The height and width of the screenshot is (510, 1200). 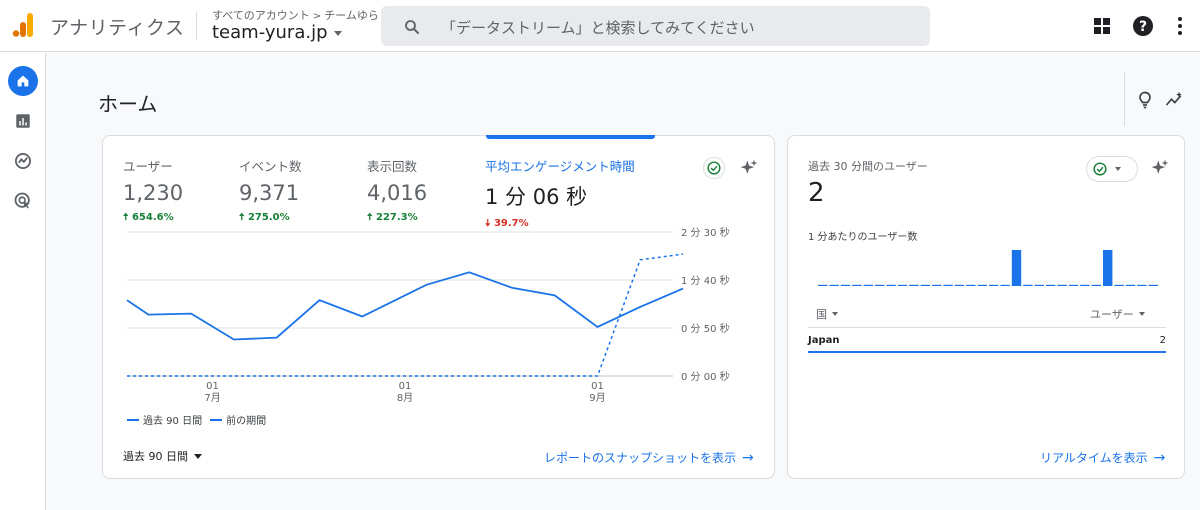 I want to click on app-title: アナリティクス, so click(x=117, y=28).